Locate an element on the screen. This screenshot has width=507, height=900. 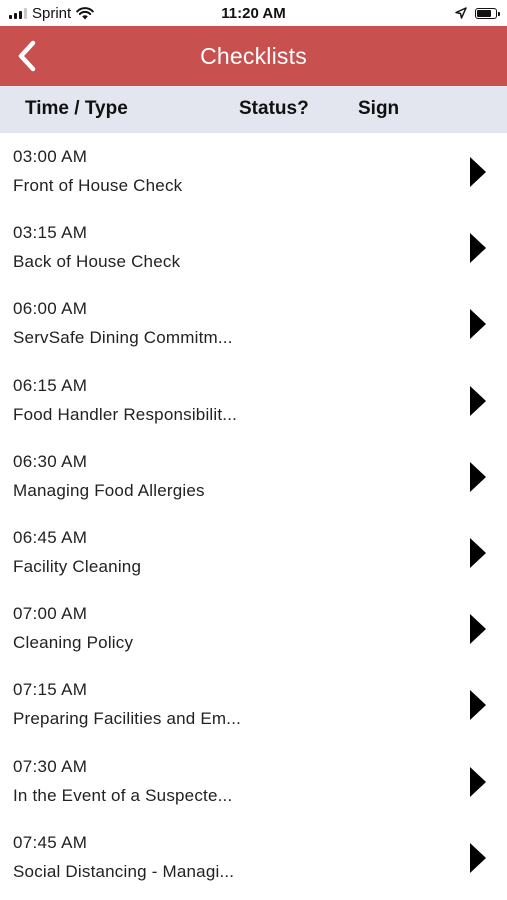
column-time-type: Time / Type is located at coordinates (76, 108).